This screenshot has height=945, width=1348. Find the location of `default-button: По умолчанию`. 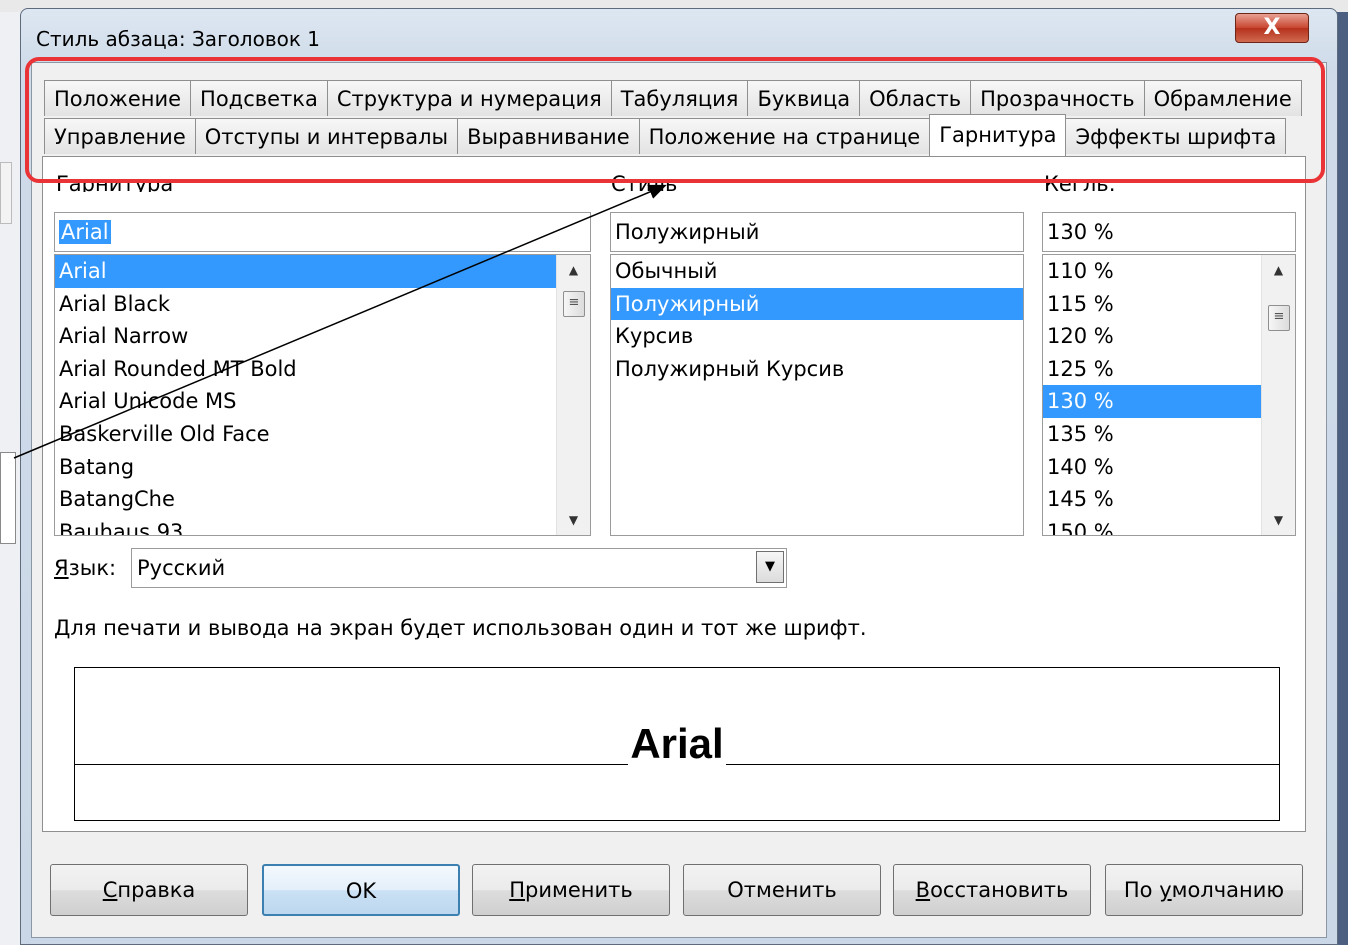

default-button: По умолчанию is located at coordinates (1204, 890).